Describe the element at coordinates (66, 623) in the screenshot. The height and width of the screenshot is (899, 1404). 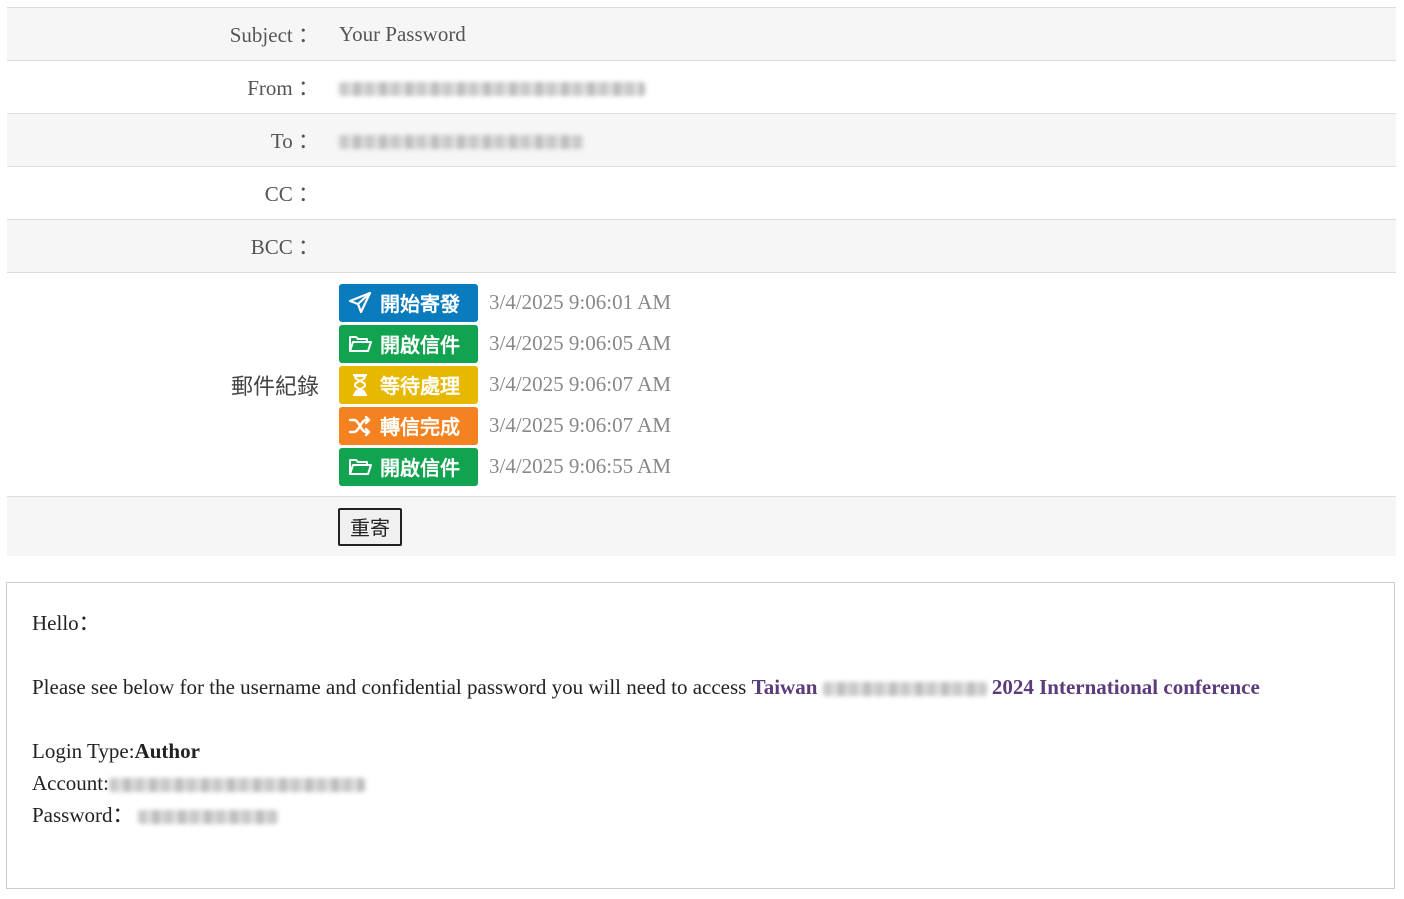
I see `greeting: Hello：` at that location.